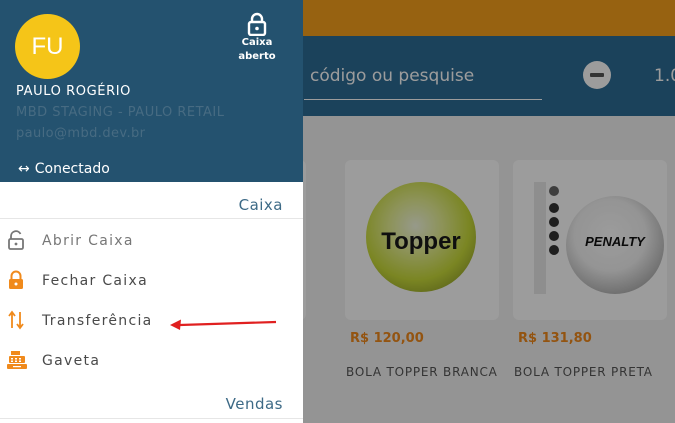 This screenshot has width=675, height=423. I want to click on menu-item-abrir-caixa: Abrir Caixa, so click(151, 240).